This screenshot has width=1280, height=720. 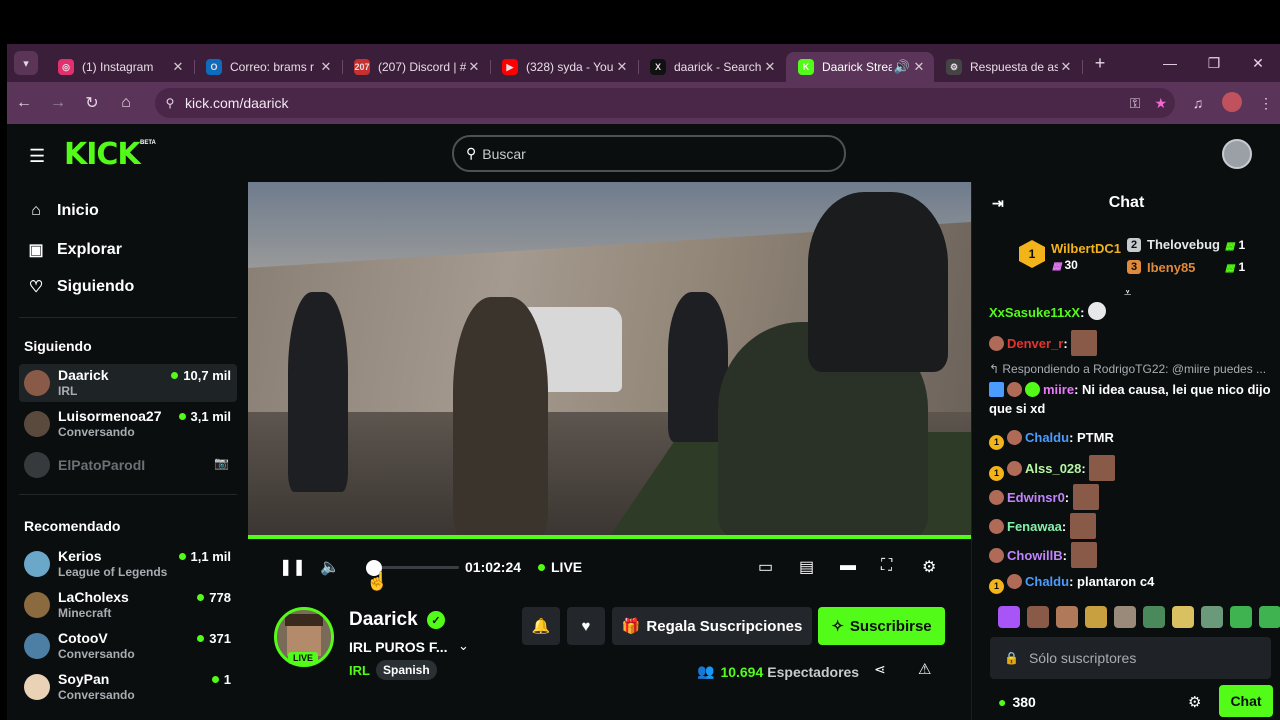 What do you see at coordinates (1058, 389) in the screenshot?
I see `chat-username: miire` at bounding box center [1058, 389].